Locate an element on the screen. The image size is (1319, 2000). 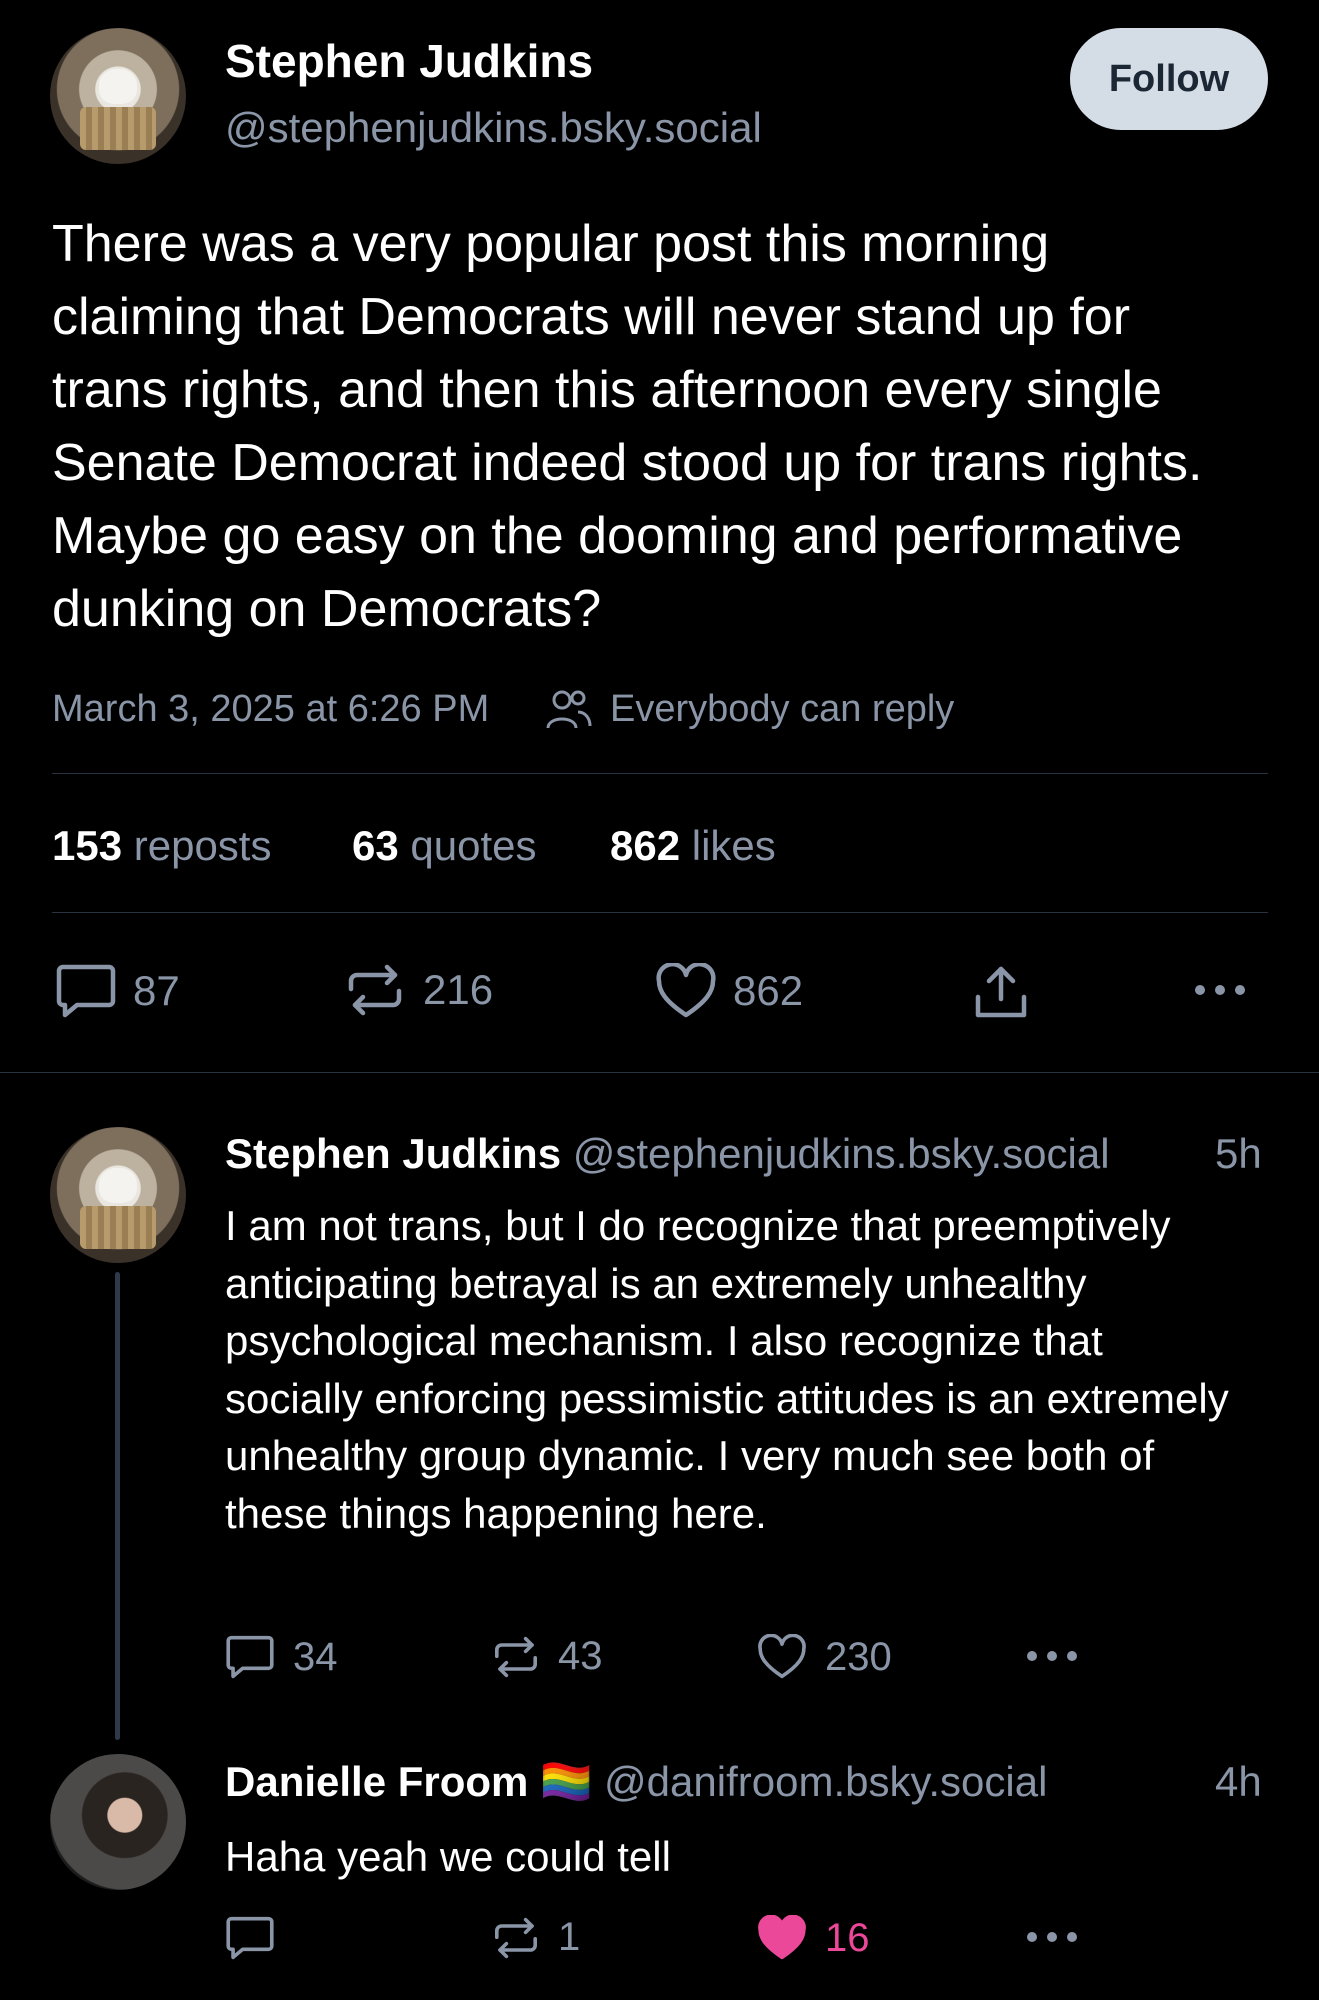
reply-reply-count: 34 is located at coordinates (315, 1656).